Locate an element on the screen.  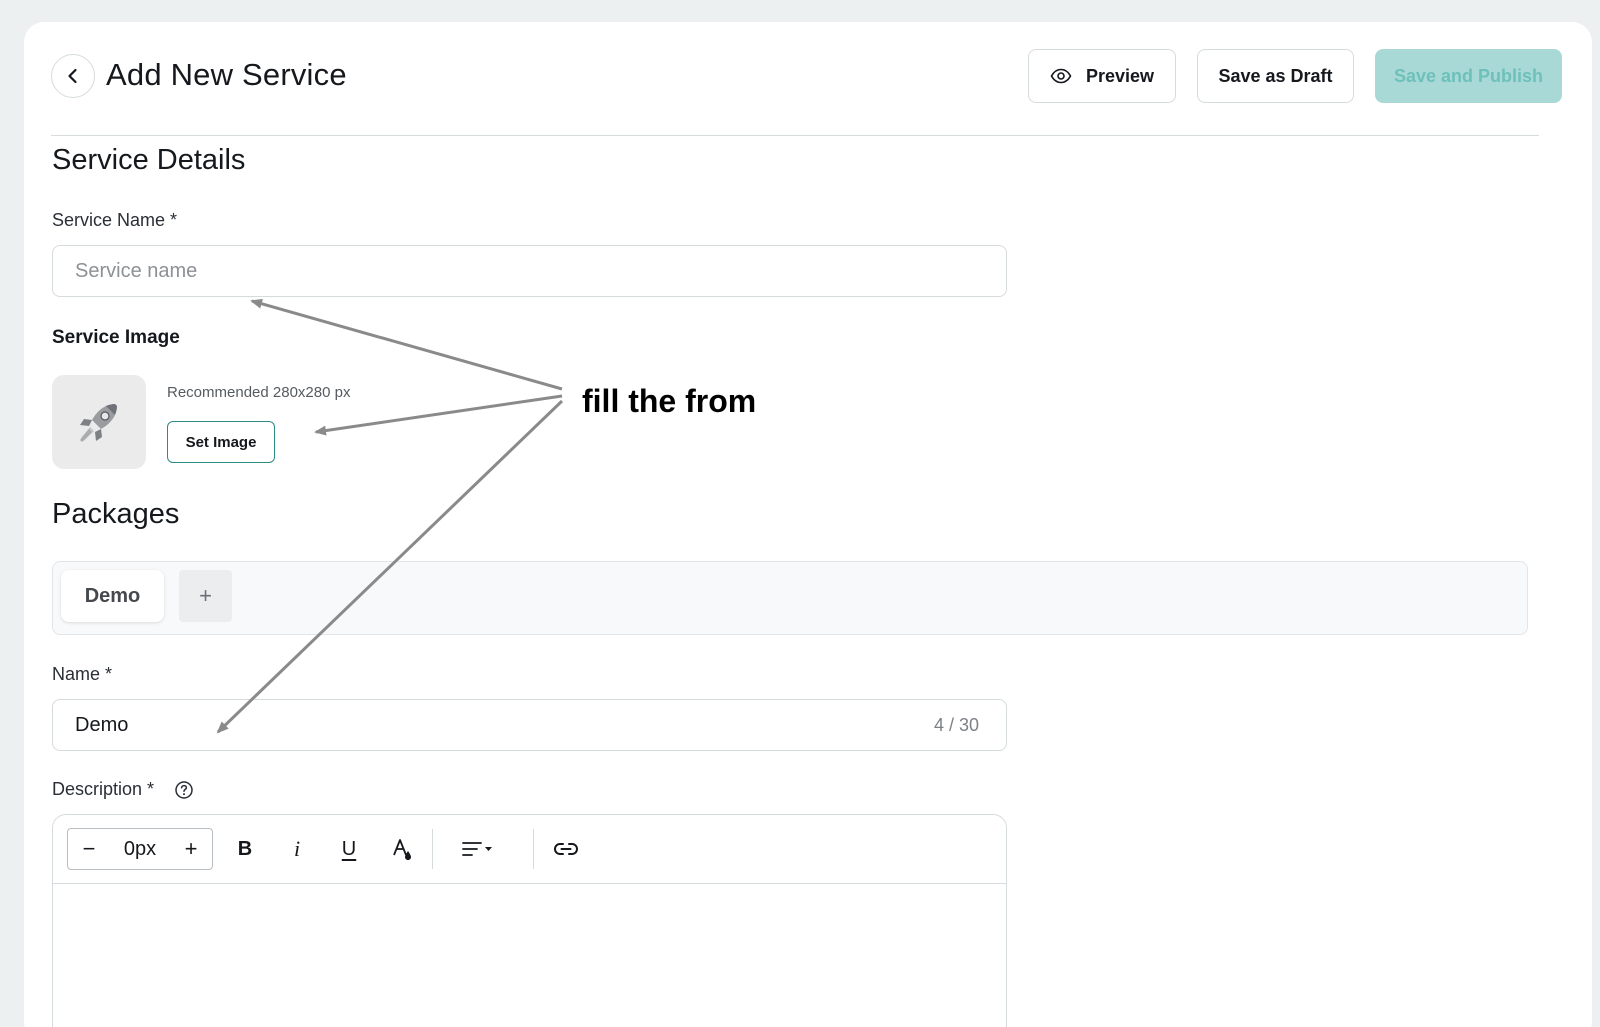
character-counter: 4 / 30 is located at coordinates (957, 725).